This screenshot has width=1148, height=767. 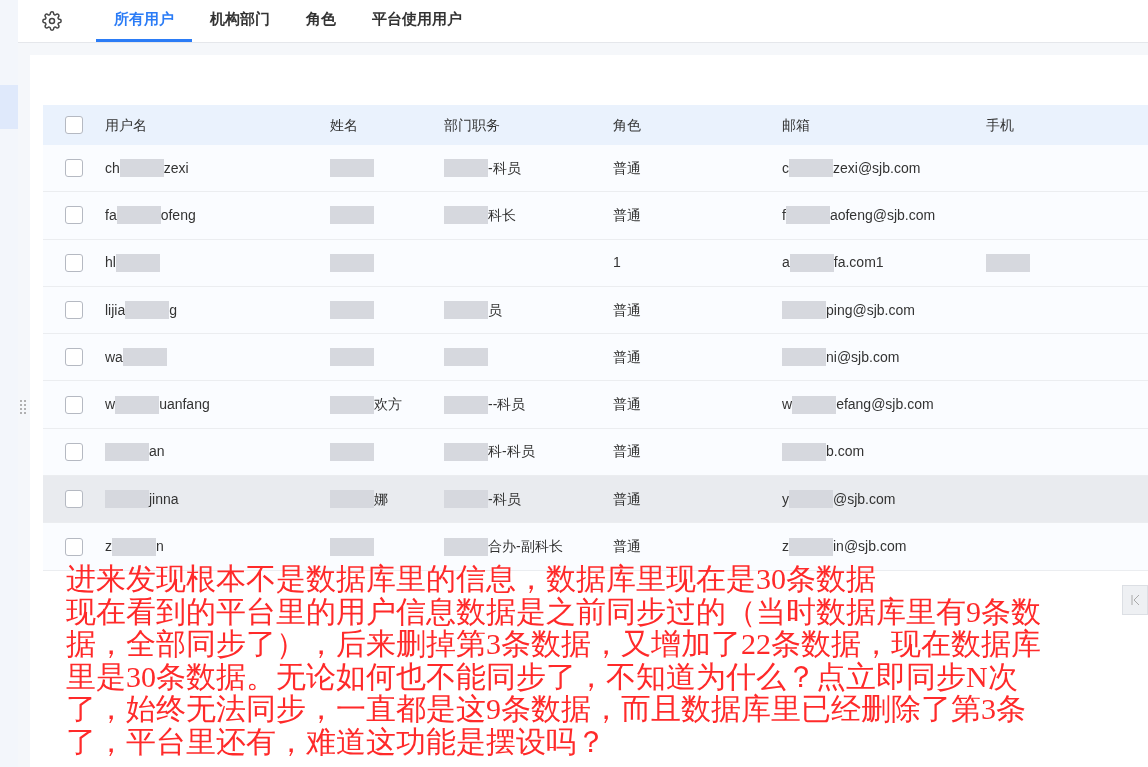 I want to click on cell-text: ch, so click(x=112, y=168).